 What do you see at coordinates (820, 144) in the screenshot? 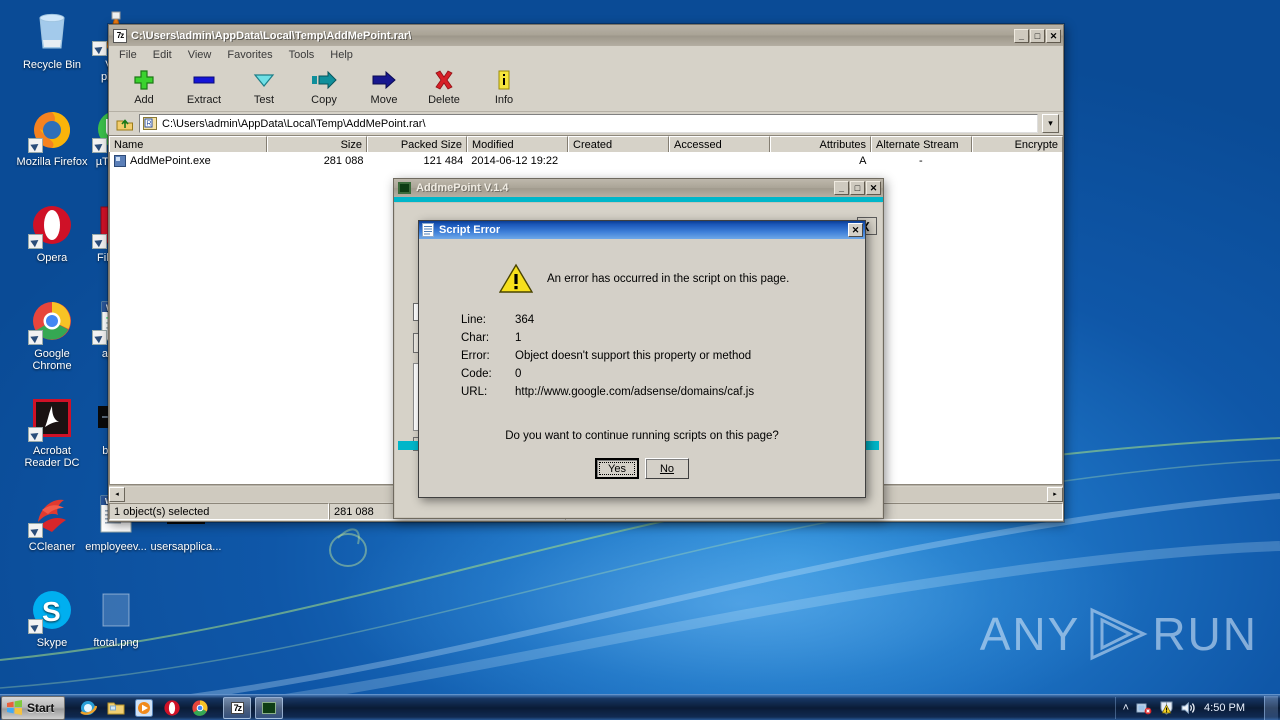
I see `column-header-attributes: Attributes` at bounding box center [820, 144].